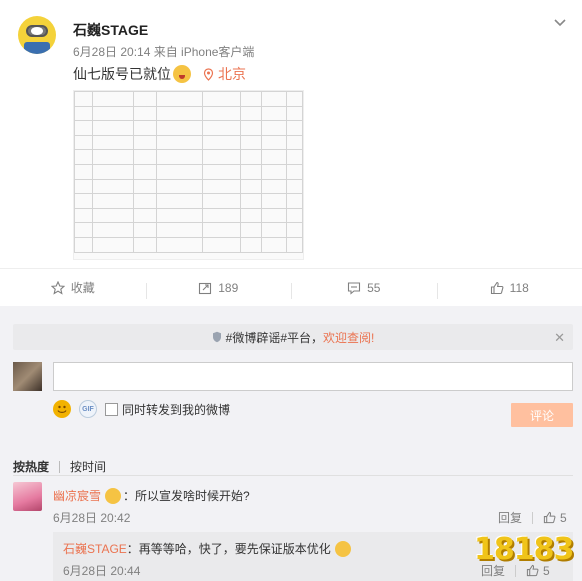 This screenshot has width=582, height=581. I want to click on watermark-text: 18183, so click(524, 549).